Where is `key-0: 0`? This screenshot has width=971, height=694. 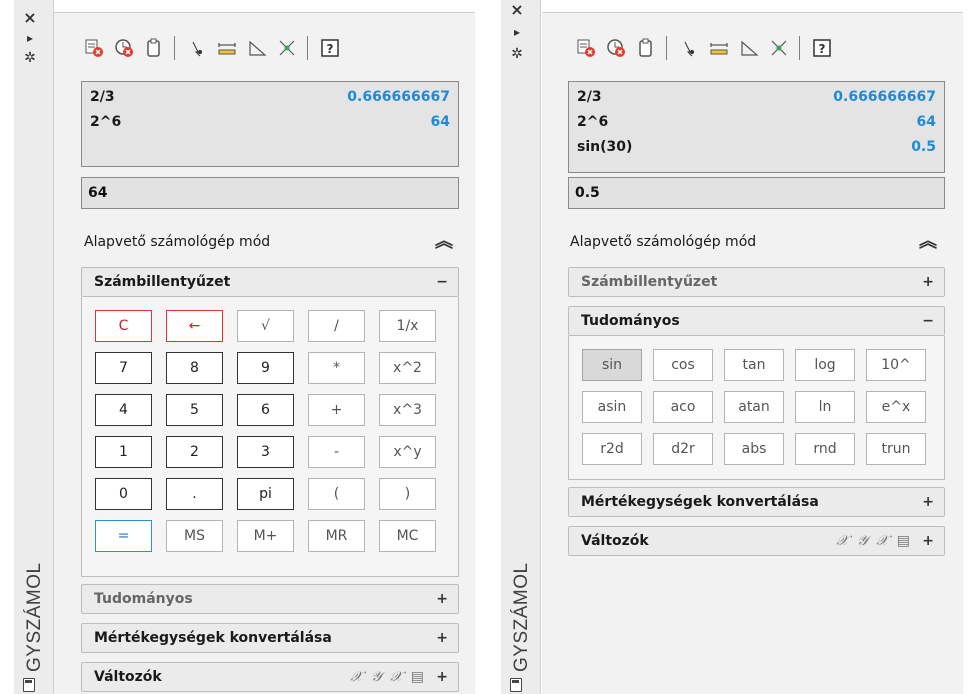 key-0: 0 is located at coordinates (123, 494).